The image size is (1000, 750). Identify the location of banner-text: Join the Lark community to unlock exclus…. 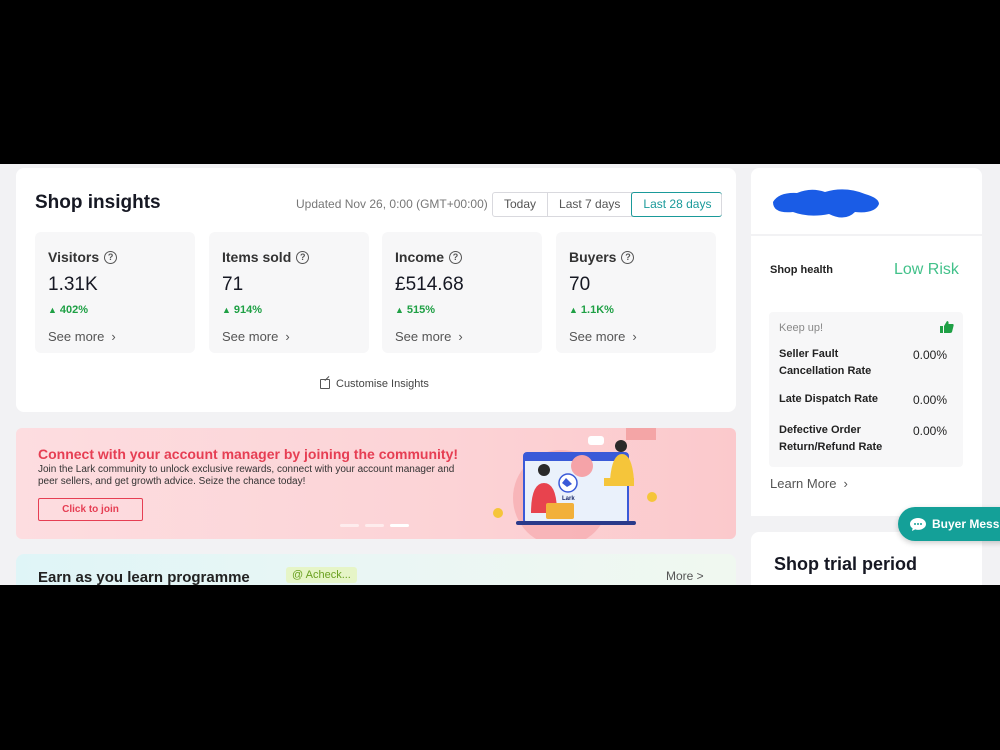
(246, 475).